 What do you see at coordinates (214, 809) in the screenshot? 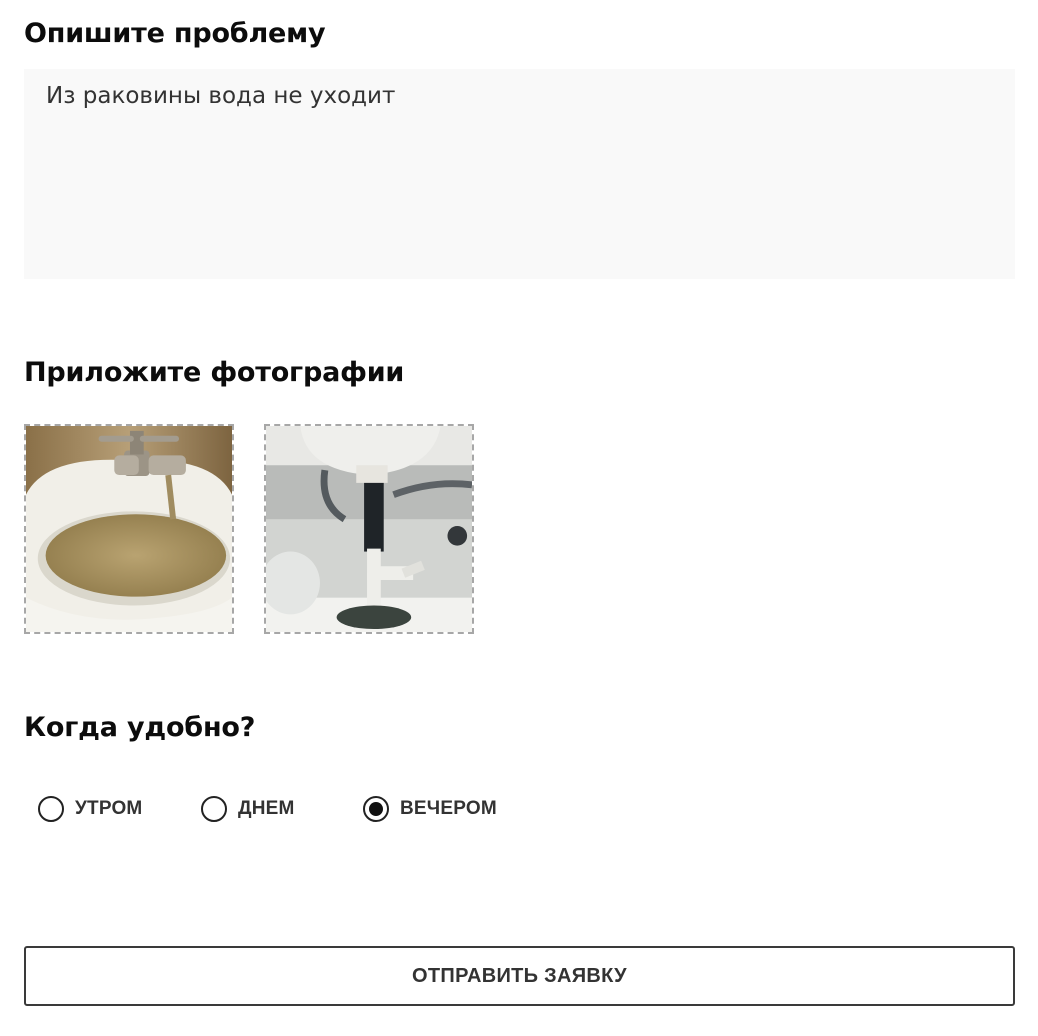
I see `radio-button-day` at bounding box center [214, 809].